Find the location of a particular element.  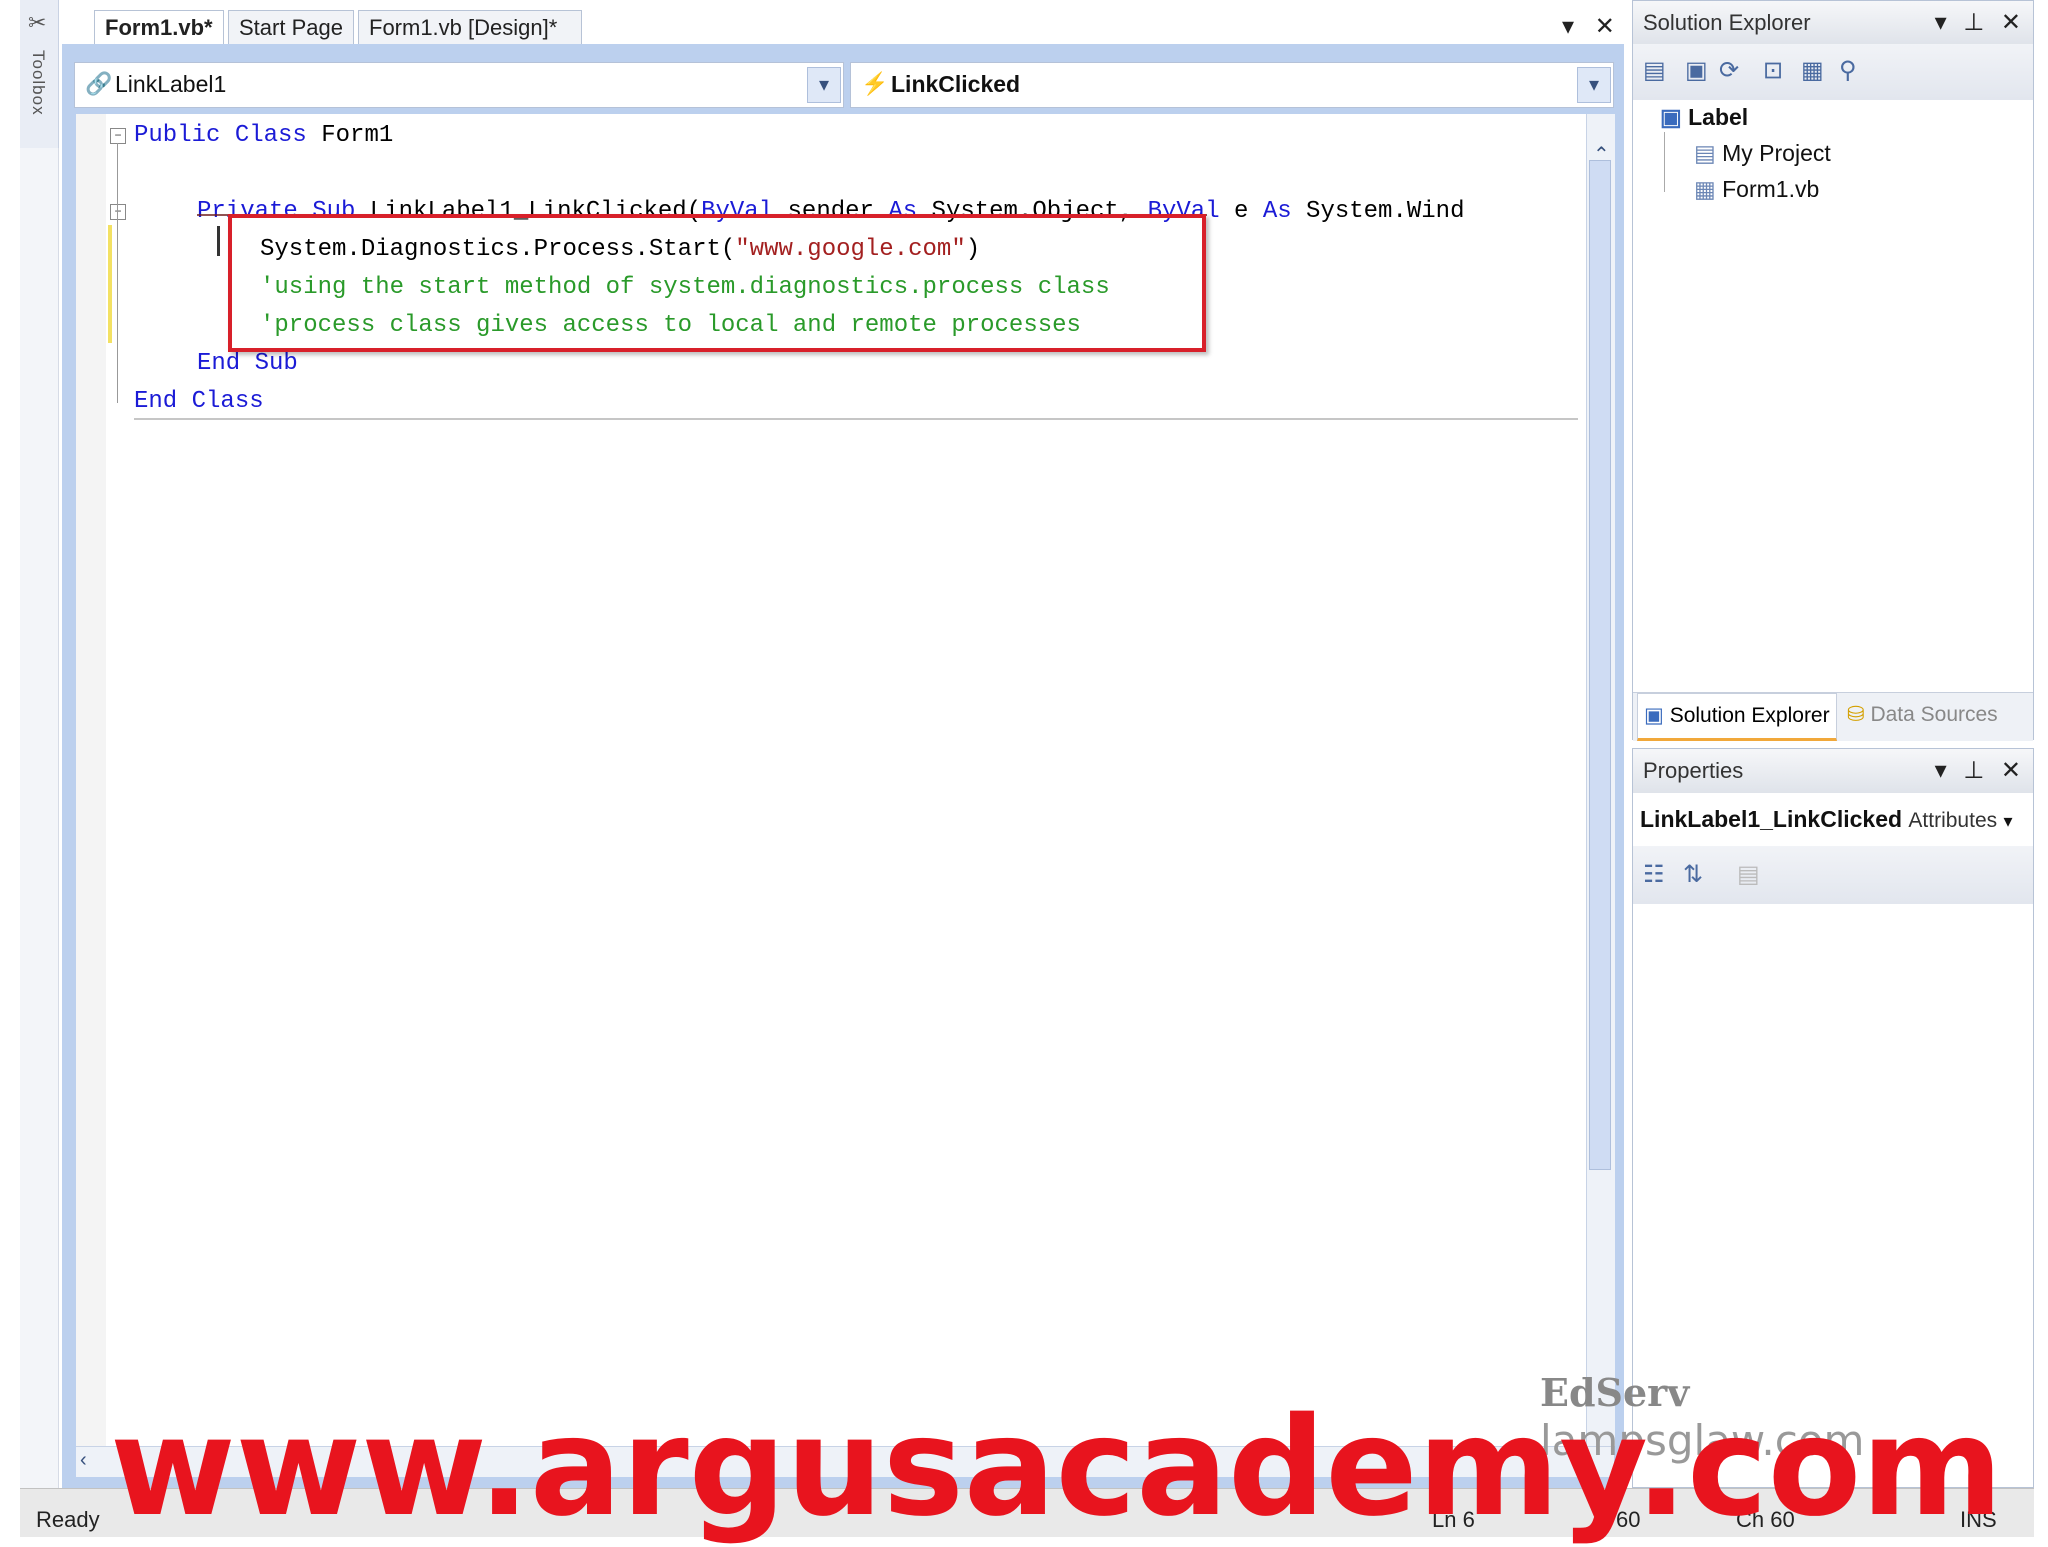

fold-guide is located at coordinates (117, 273).